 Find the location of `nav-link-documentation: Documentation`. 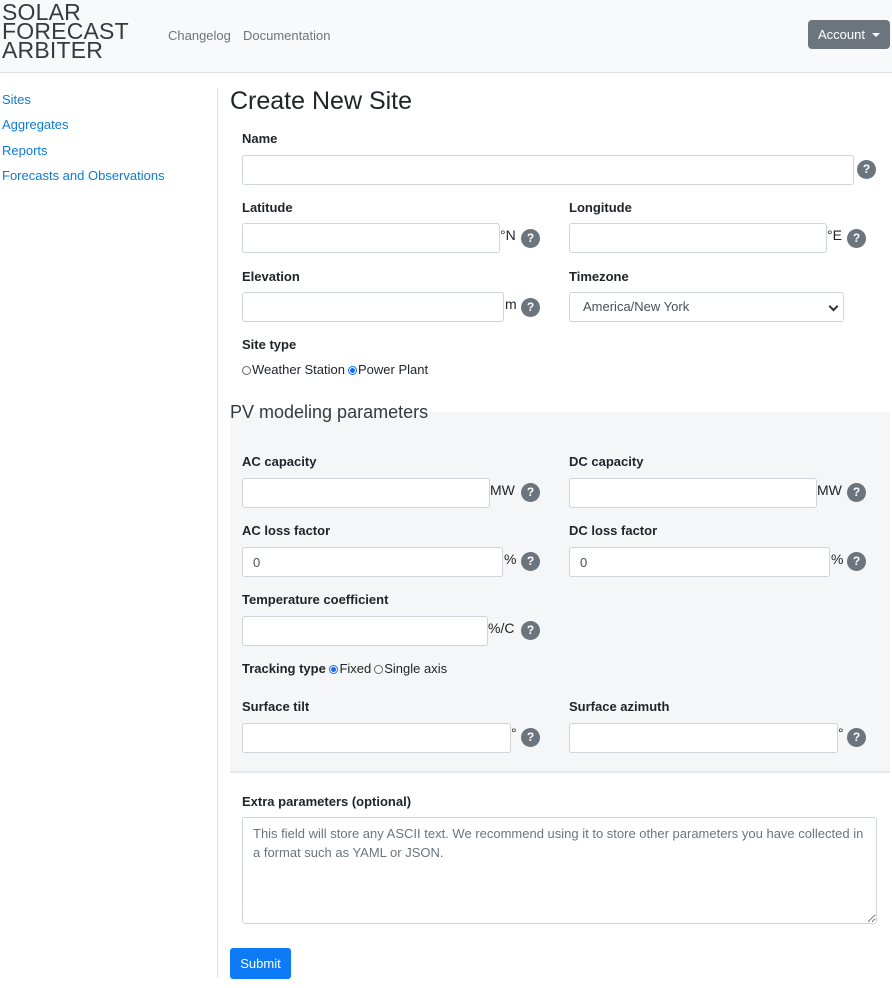

nav-link-documentation: Documentation is located at coordinates (286, 35).